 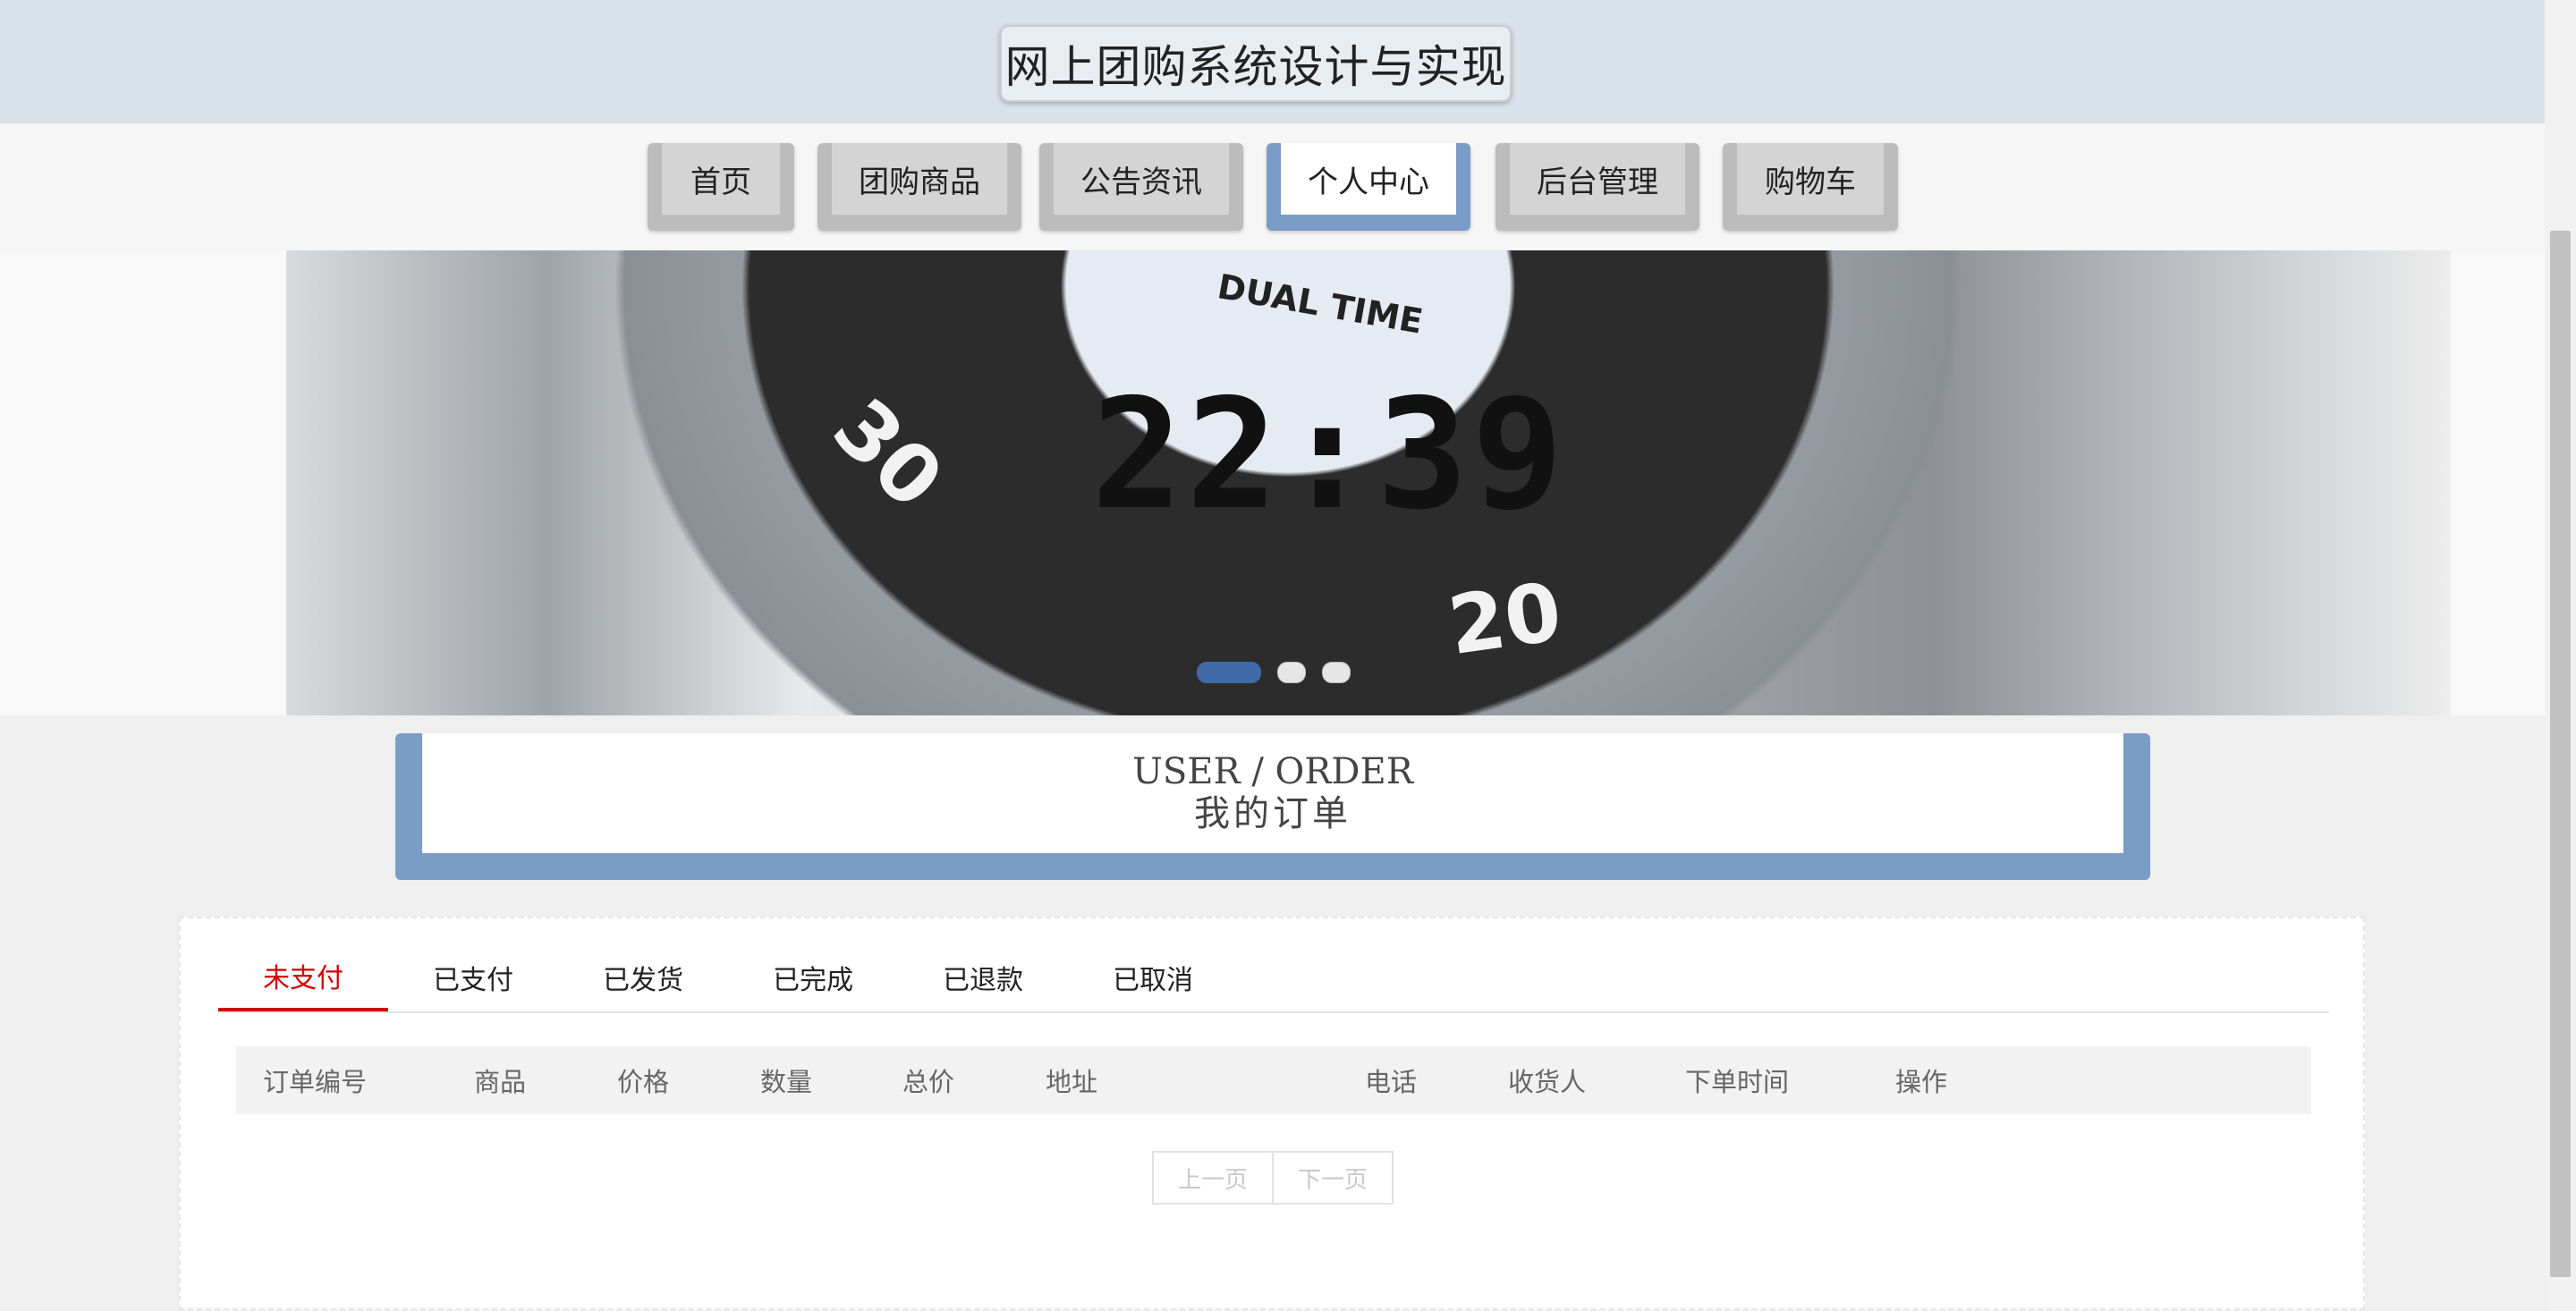 What do you see at coordinates (1329, 455) in the screenshot?
I see `watch-digital-display: 22:39` at bounding box center [1329, 455].